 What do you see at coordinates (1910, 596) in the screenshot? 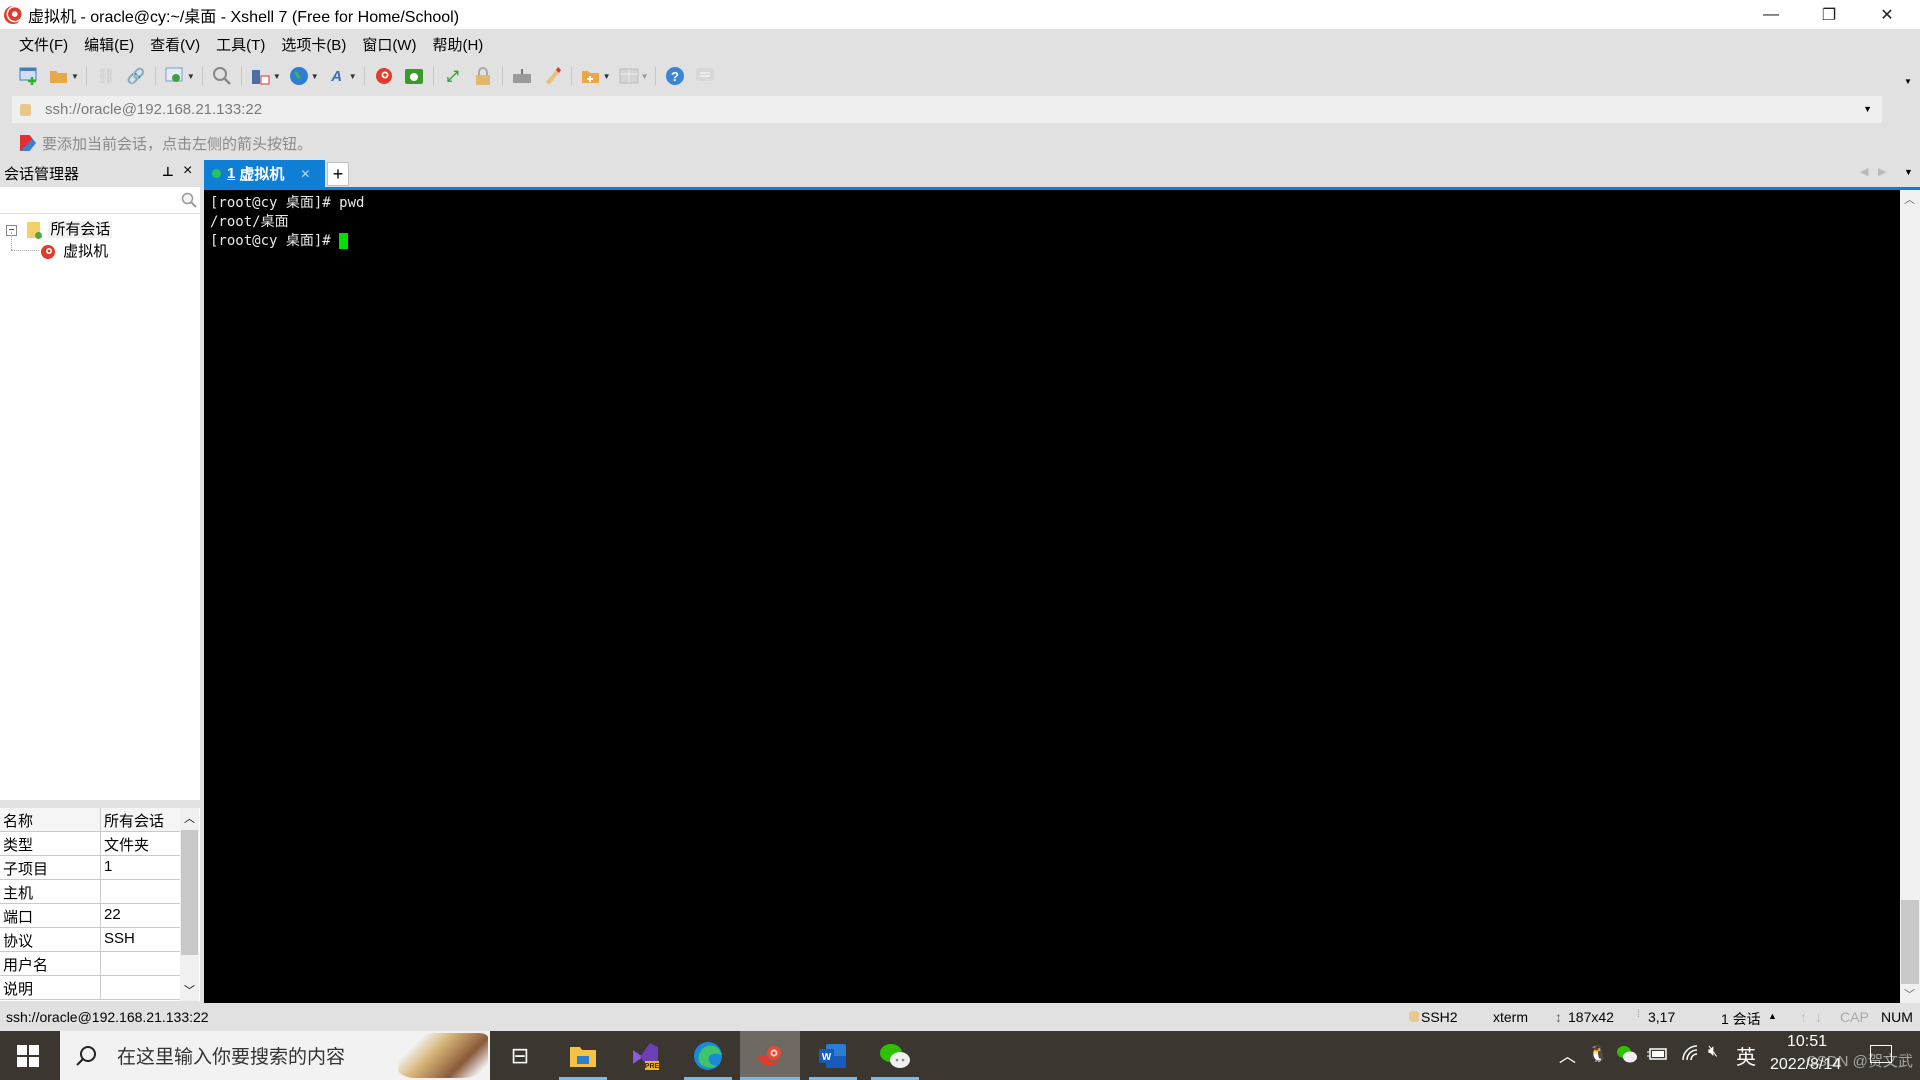
I see `terminal-scrollbar: ︿ ﹀` at bounding box center [1910, 596].